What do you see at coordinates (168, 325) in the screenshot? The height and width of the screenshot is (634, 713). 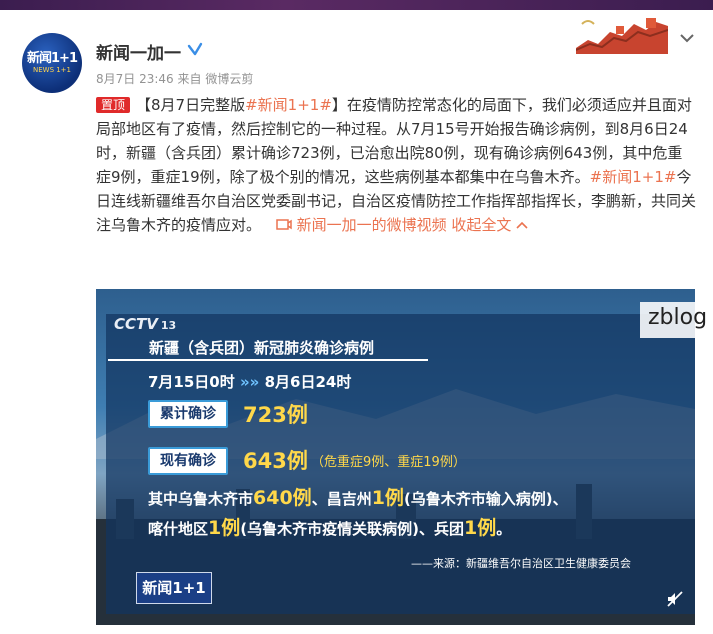 I see `channel-number: 13` at bounding box center [168, 325].